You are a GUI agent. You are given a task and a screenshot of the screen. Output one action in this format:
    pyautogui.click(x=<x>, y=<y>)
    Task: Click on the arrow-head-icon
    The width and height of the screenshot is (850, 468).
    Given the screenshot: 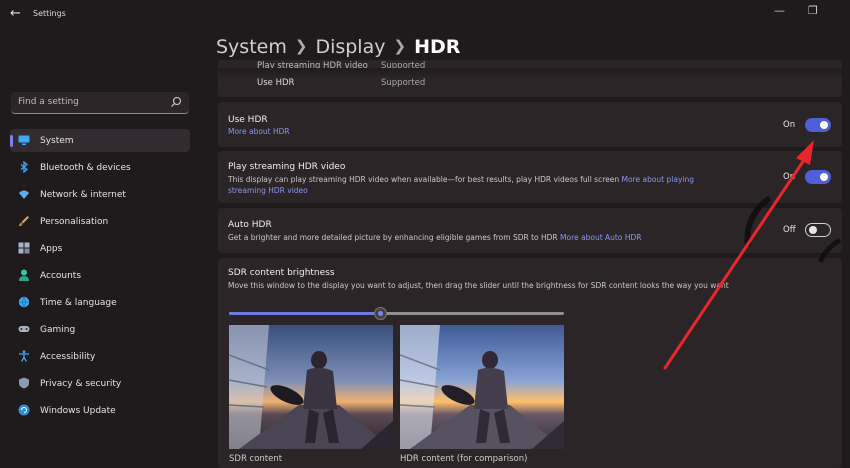 What is the action you would take?
    pyautogui.click(x=805, y=152)
    